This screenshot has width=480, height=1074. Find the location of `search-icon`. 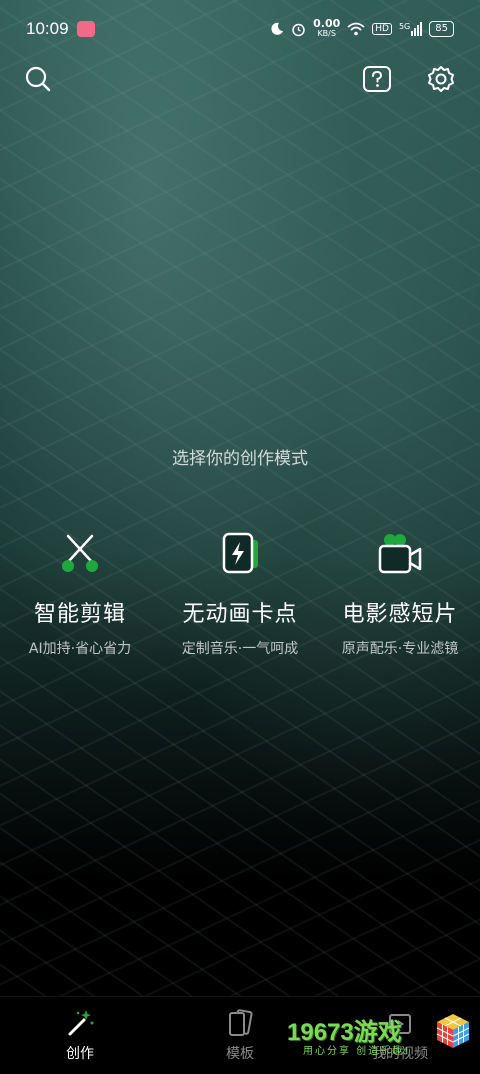

search-icon is located at coordinates (38, 79).